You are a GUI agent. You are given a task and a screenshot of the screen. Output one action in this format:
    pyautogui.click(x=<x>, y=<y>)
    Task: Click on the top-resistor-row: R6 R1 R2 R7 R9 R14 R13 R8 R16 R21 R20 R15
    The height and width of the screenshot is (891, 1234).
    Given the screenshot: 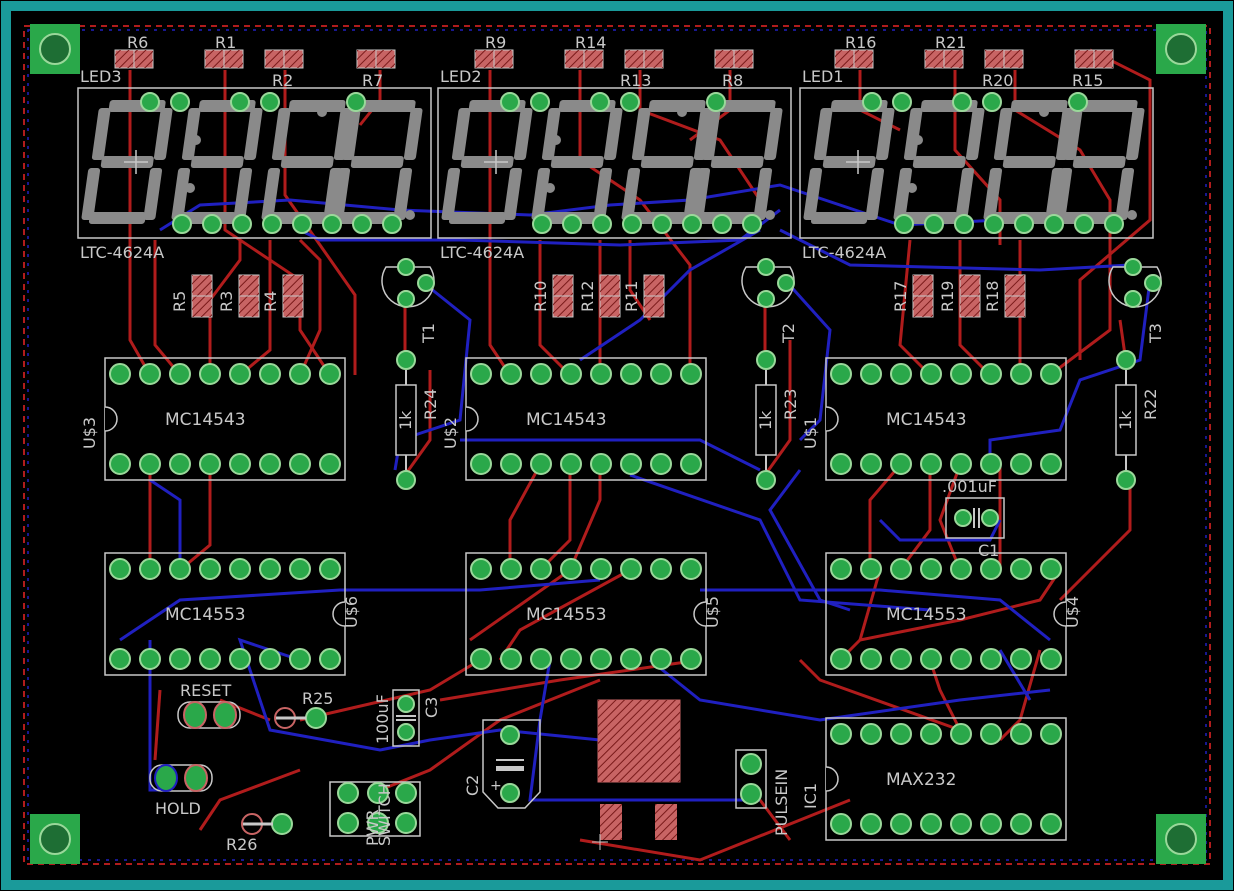 What is the action you would take?
    pyautogui.click(x=614, y=61)
    